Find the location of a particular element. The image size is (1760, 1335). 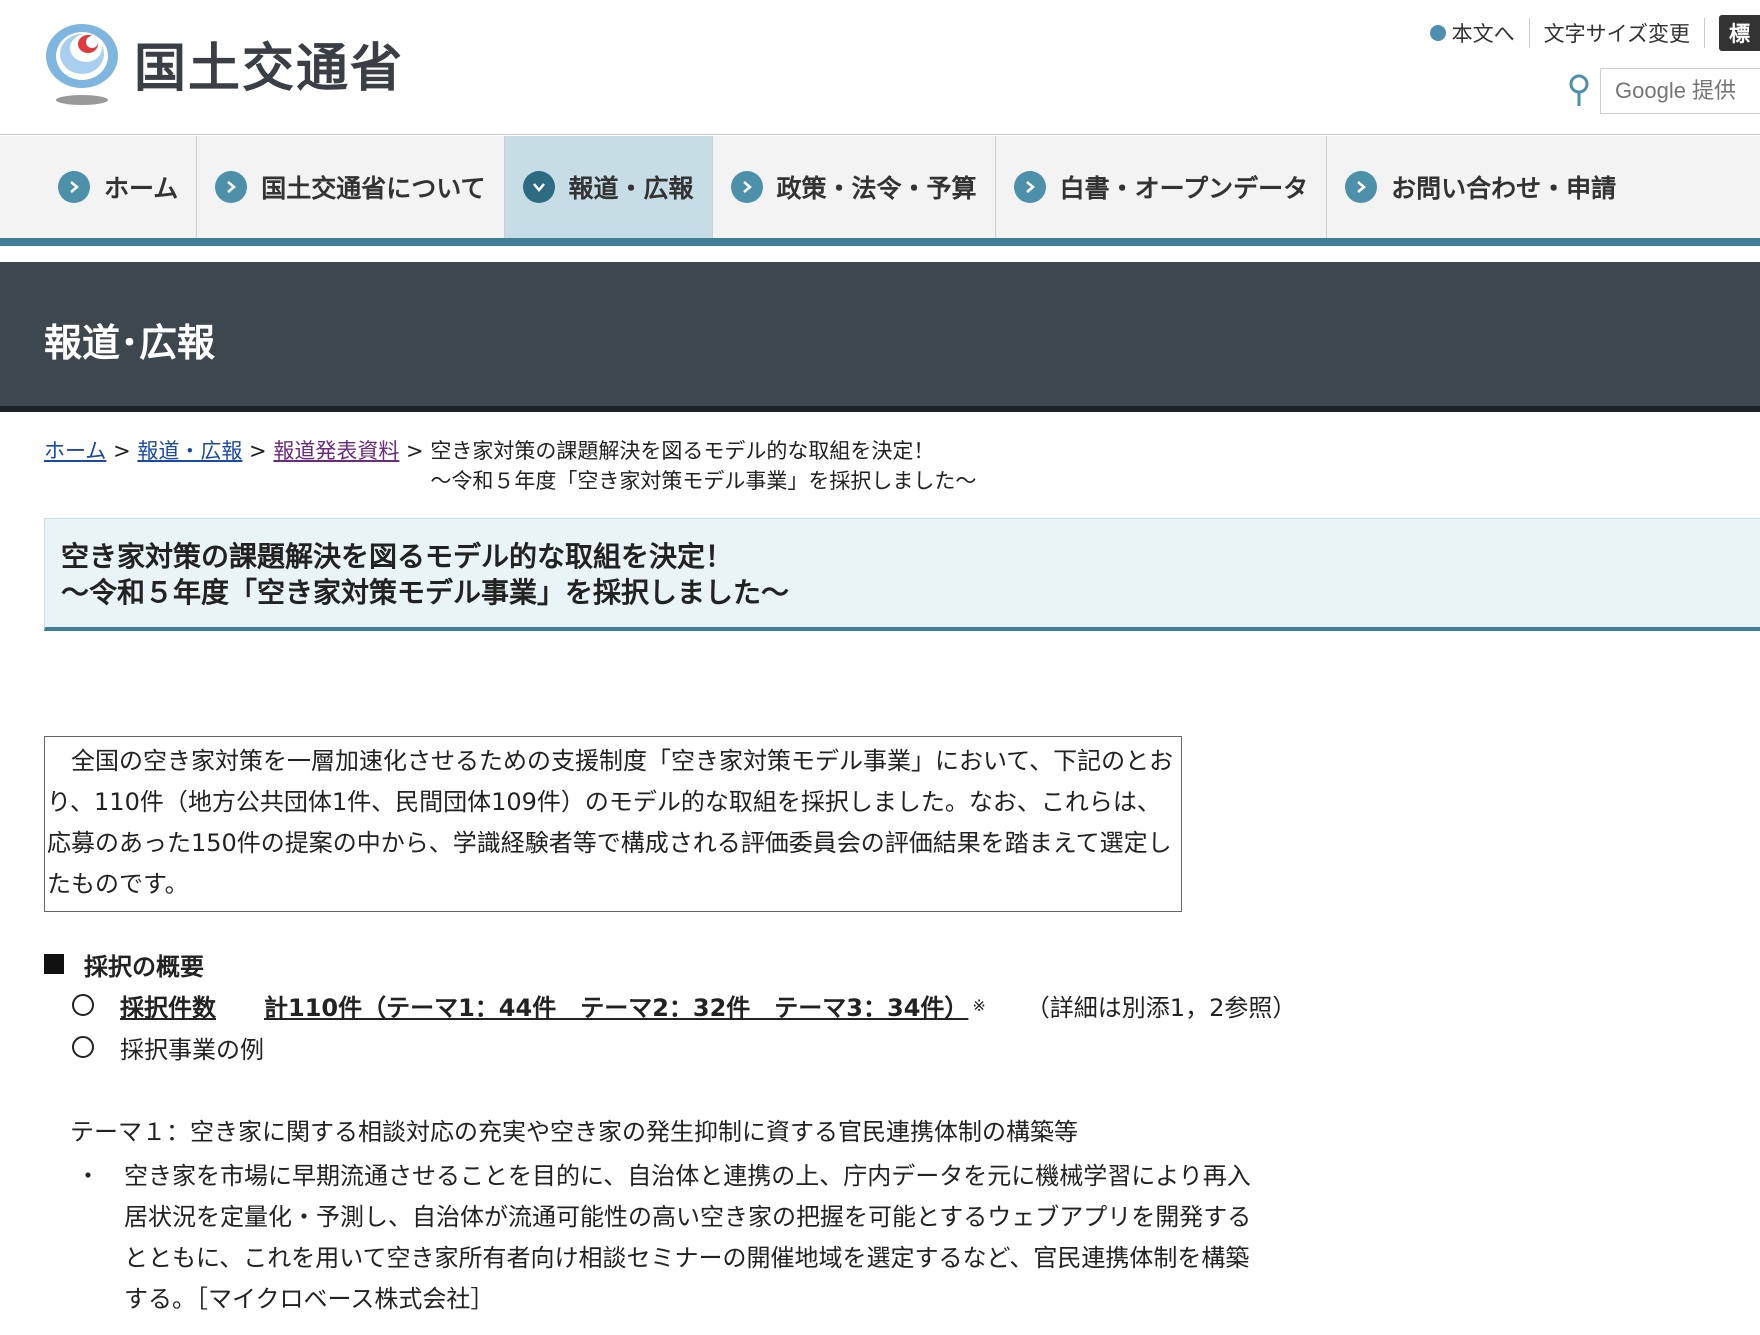

font-size-label: 文字サイズ変更 is located at coordinates (1616, 34).